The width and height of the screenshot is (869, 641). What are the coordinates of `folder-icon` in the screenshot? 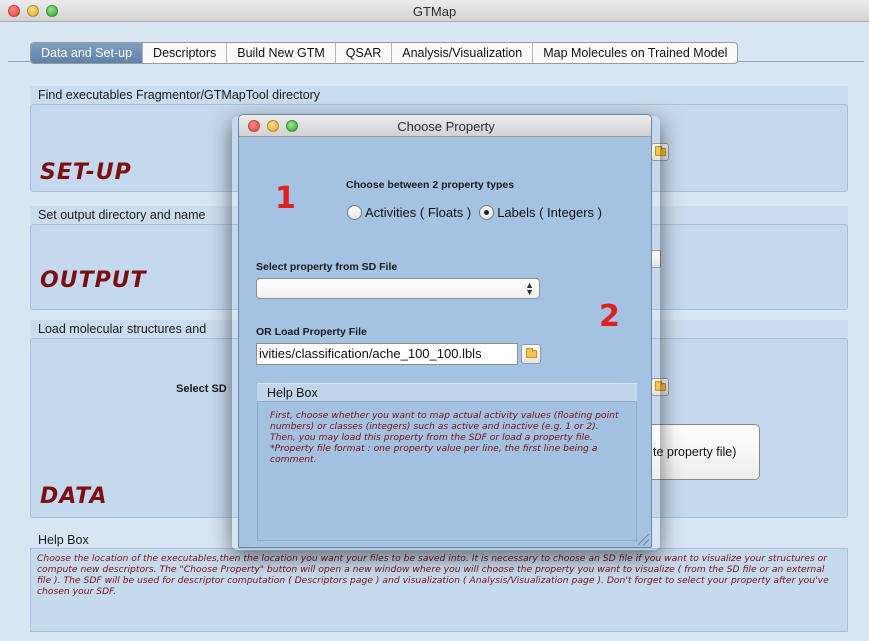 It's located at (531, 353).